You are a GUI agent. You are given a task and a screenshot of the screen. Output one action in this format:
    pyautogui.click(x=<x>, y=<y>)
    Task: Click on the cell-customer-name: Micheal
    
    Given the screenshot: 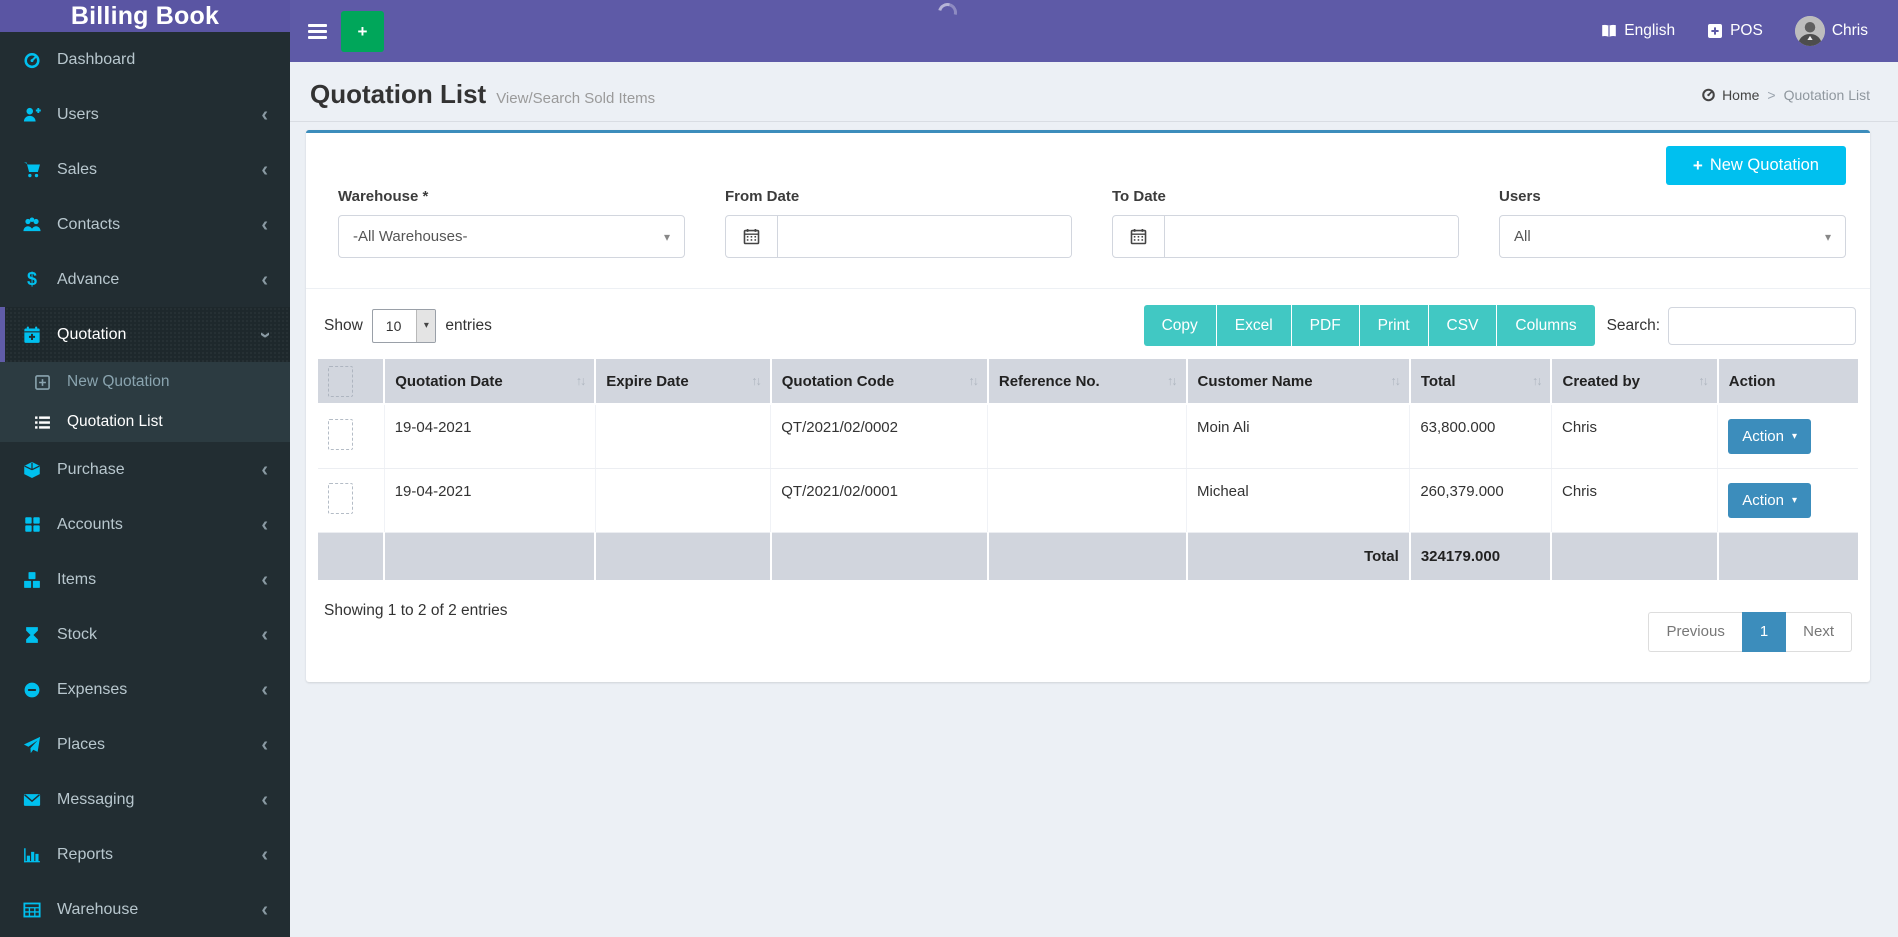 What is the action you would take?
    pyautogui.click(x=1298, y=500)
    